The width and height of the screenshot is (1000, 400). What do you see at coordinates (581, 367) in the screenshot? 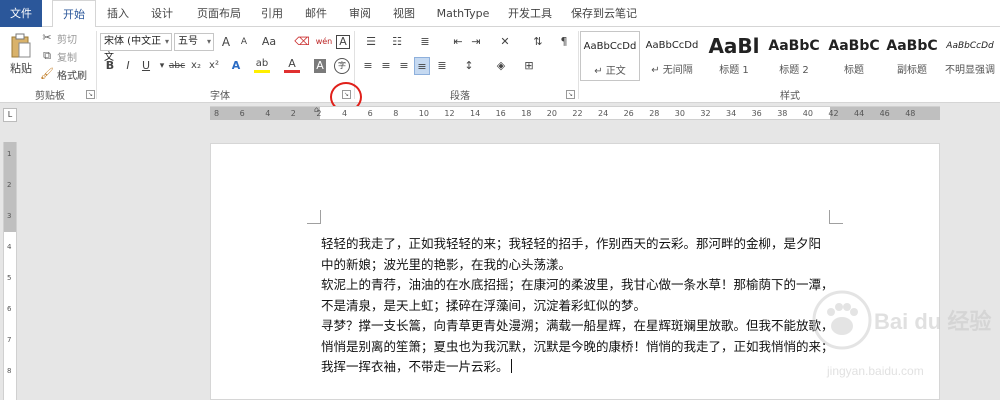
I see `text-line-last: 我挥一挥衣袖，不带走一片云彩。` at bounding box center [581, 367].